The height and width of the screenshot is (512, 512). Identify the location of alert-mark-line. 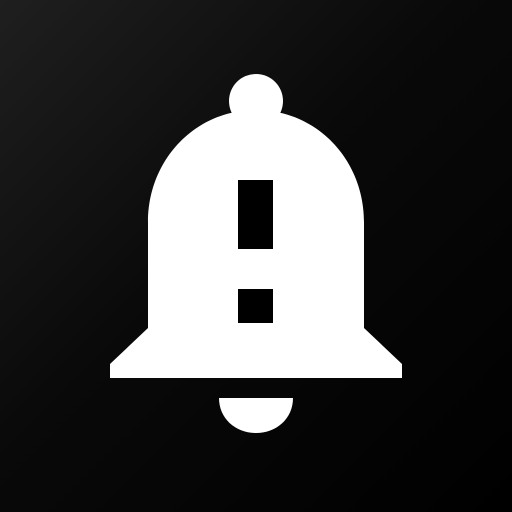
(255, 214).